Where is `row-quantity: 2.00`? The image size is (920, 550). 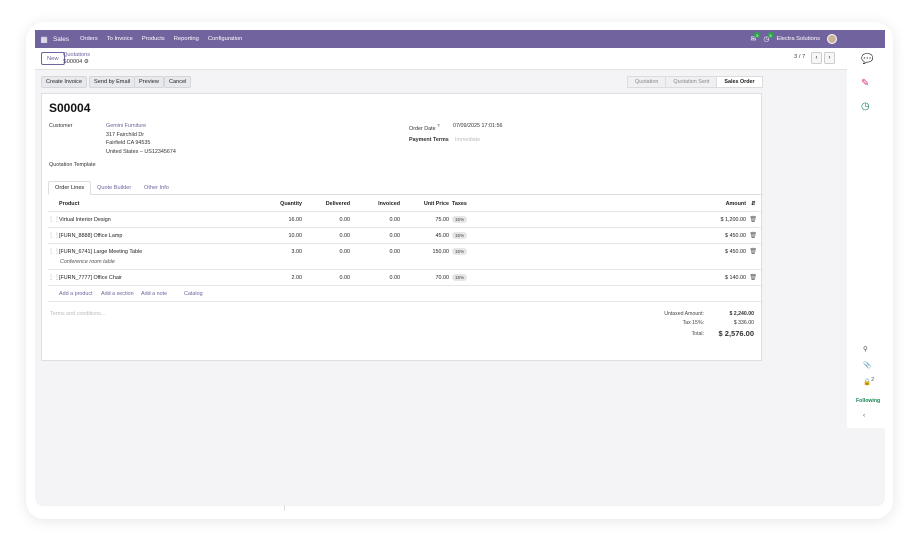 row-quantity: 2.00 is located at coordinates (286, 278).